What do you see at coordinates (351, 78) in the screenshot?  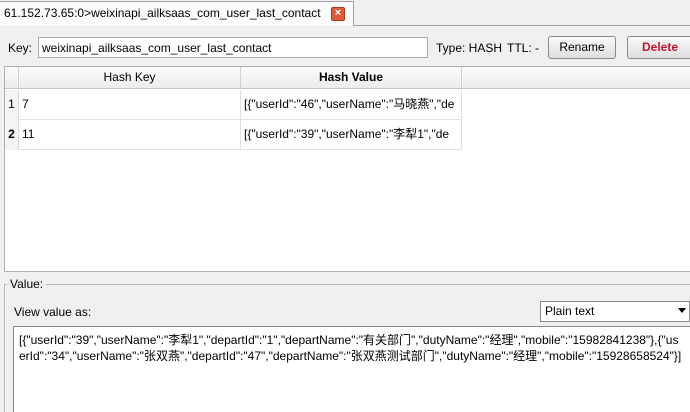 I see `hash-value-header: Hash Value` at bounding box center [351, 78].